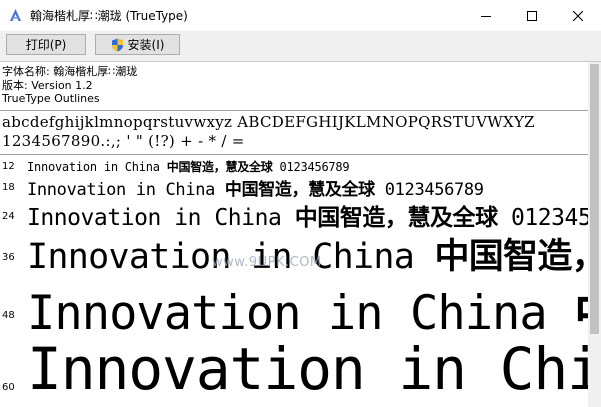 The image size is (601, 407). I want to click on sample-line-24: Innovation in China 中国智造，慧及全球 0123456789, so click(307, 215).